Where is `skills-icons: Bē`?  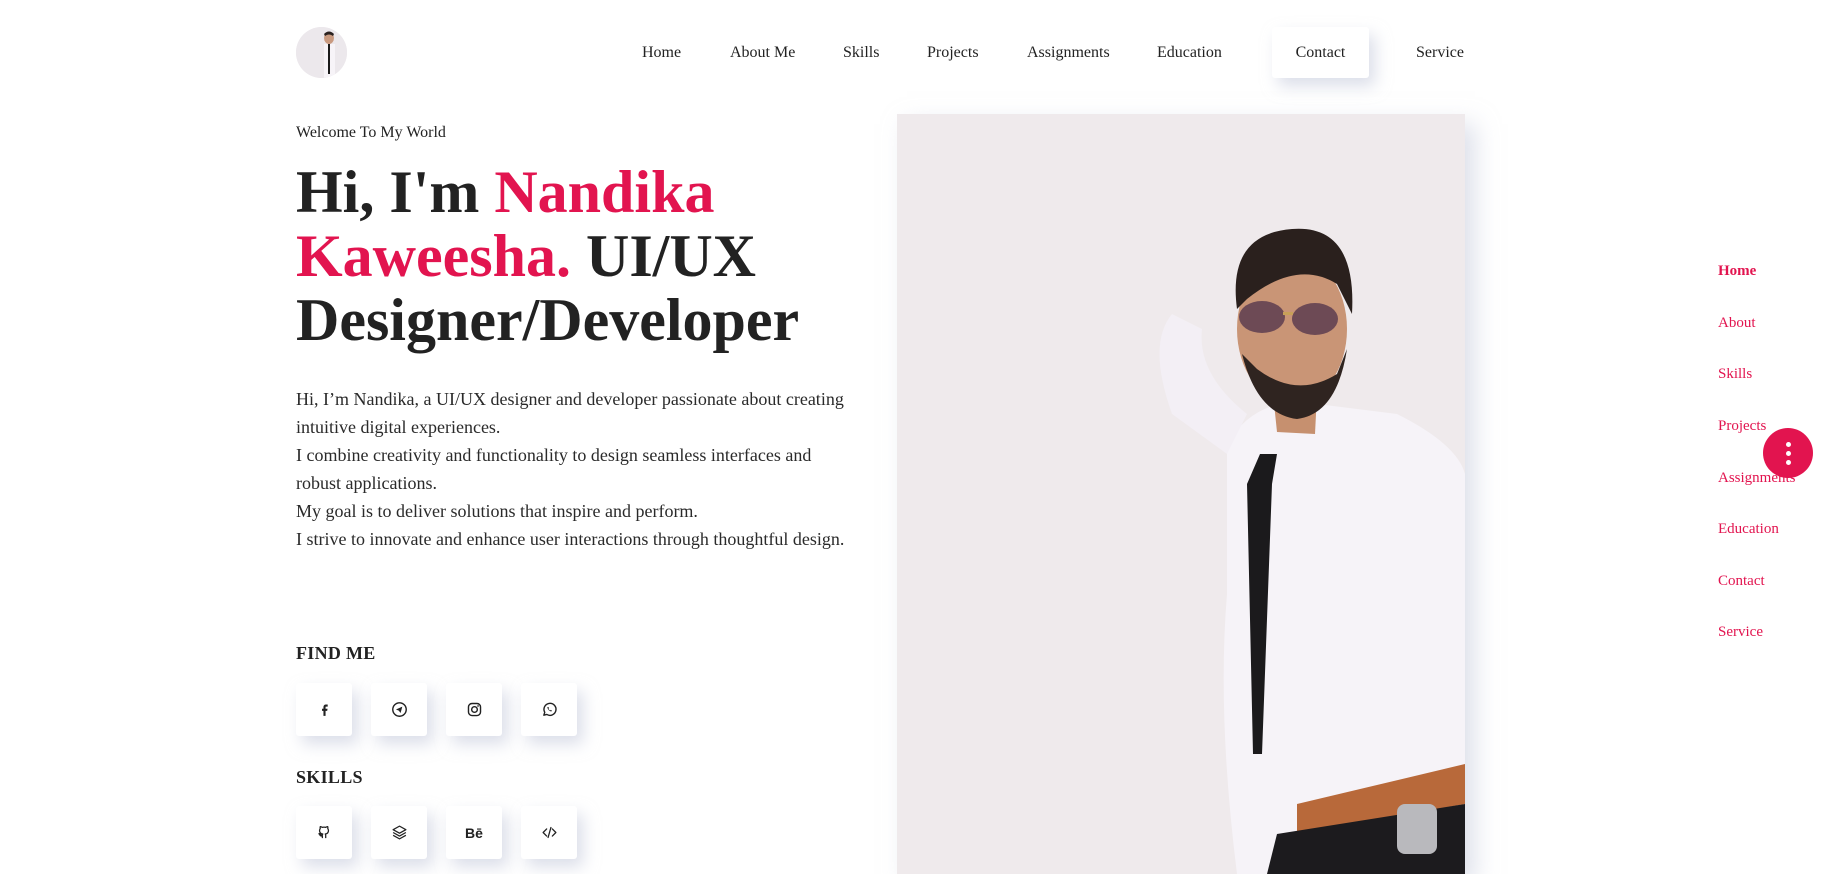
skills-icons: Bē is located at coordinates (436, 832).